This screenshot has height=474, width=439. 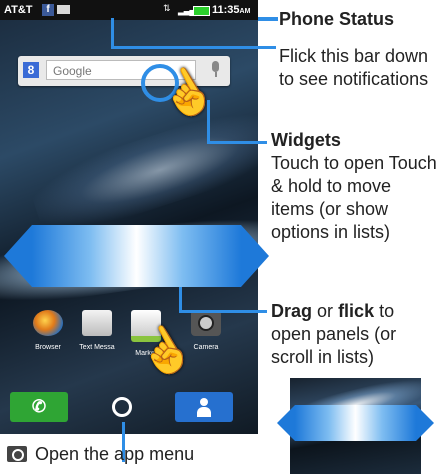 I want to click on app-label: Browser, so click(x=48, y=347).